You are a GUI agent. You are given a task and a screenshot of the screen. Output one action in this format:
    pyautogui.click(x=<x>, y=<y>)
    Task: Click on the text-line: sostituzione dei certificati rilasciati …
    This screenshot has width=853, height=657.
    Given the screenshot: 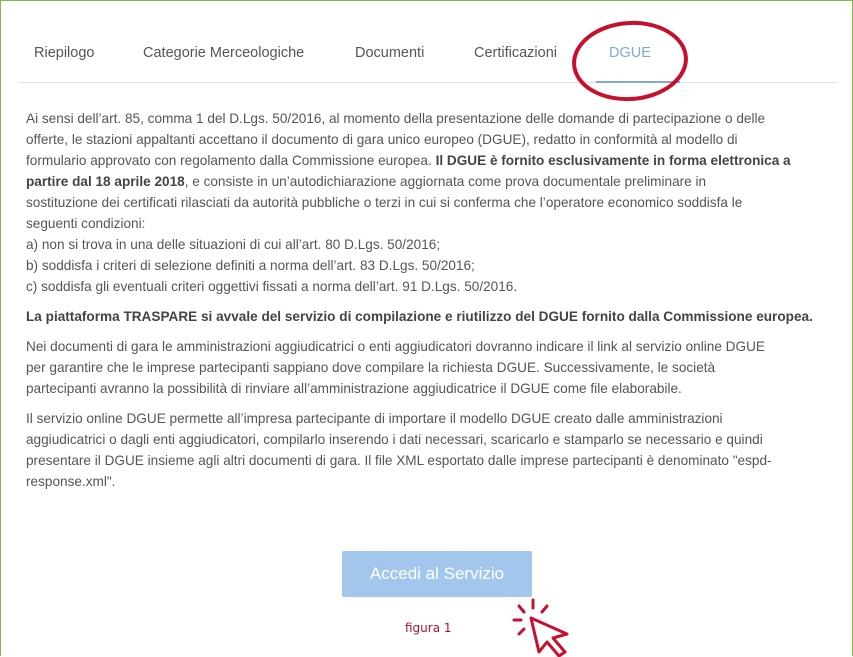 What is the action you would take?
    pyautogui.click(x=384, y=202)
    